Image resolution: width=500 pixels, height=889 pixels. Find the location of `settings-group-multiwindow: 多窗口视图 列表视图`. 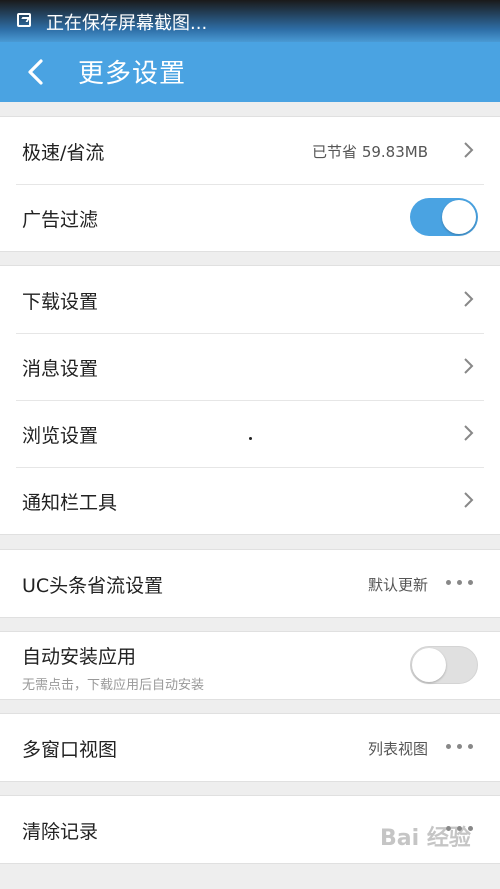

settings-group-multiwindow: 多窗口视图 列表视图 is located at coordinates (250, 747).